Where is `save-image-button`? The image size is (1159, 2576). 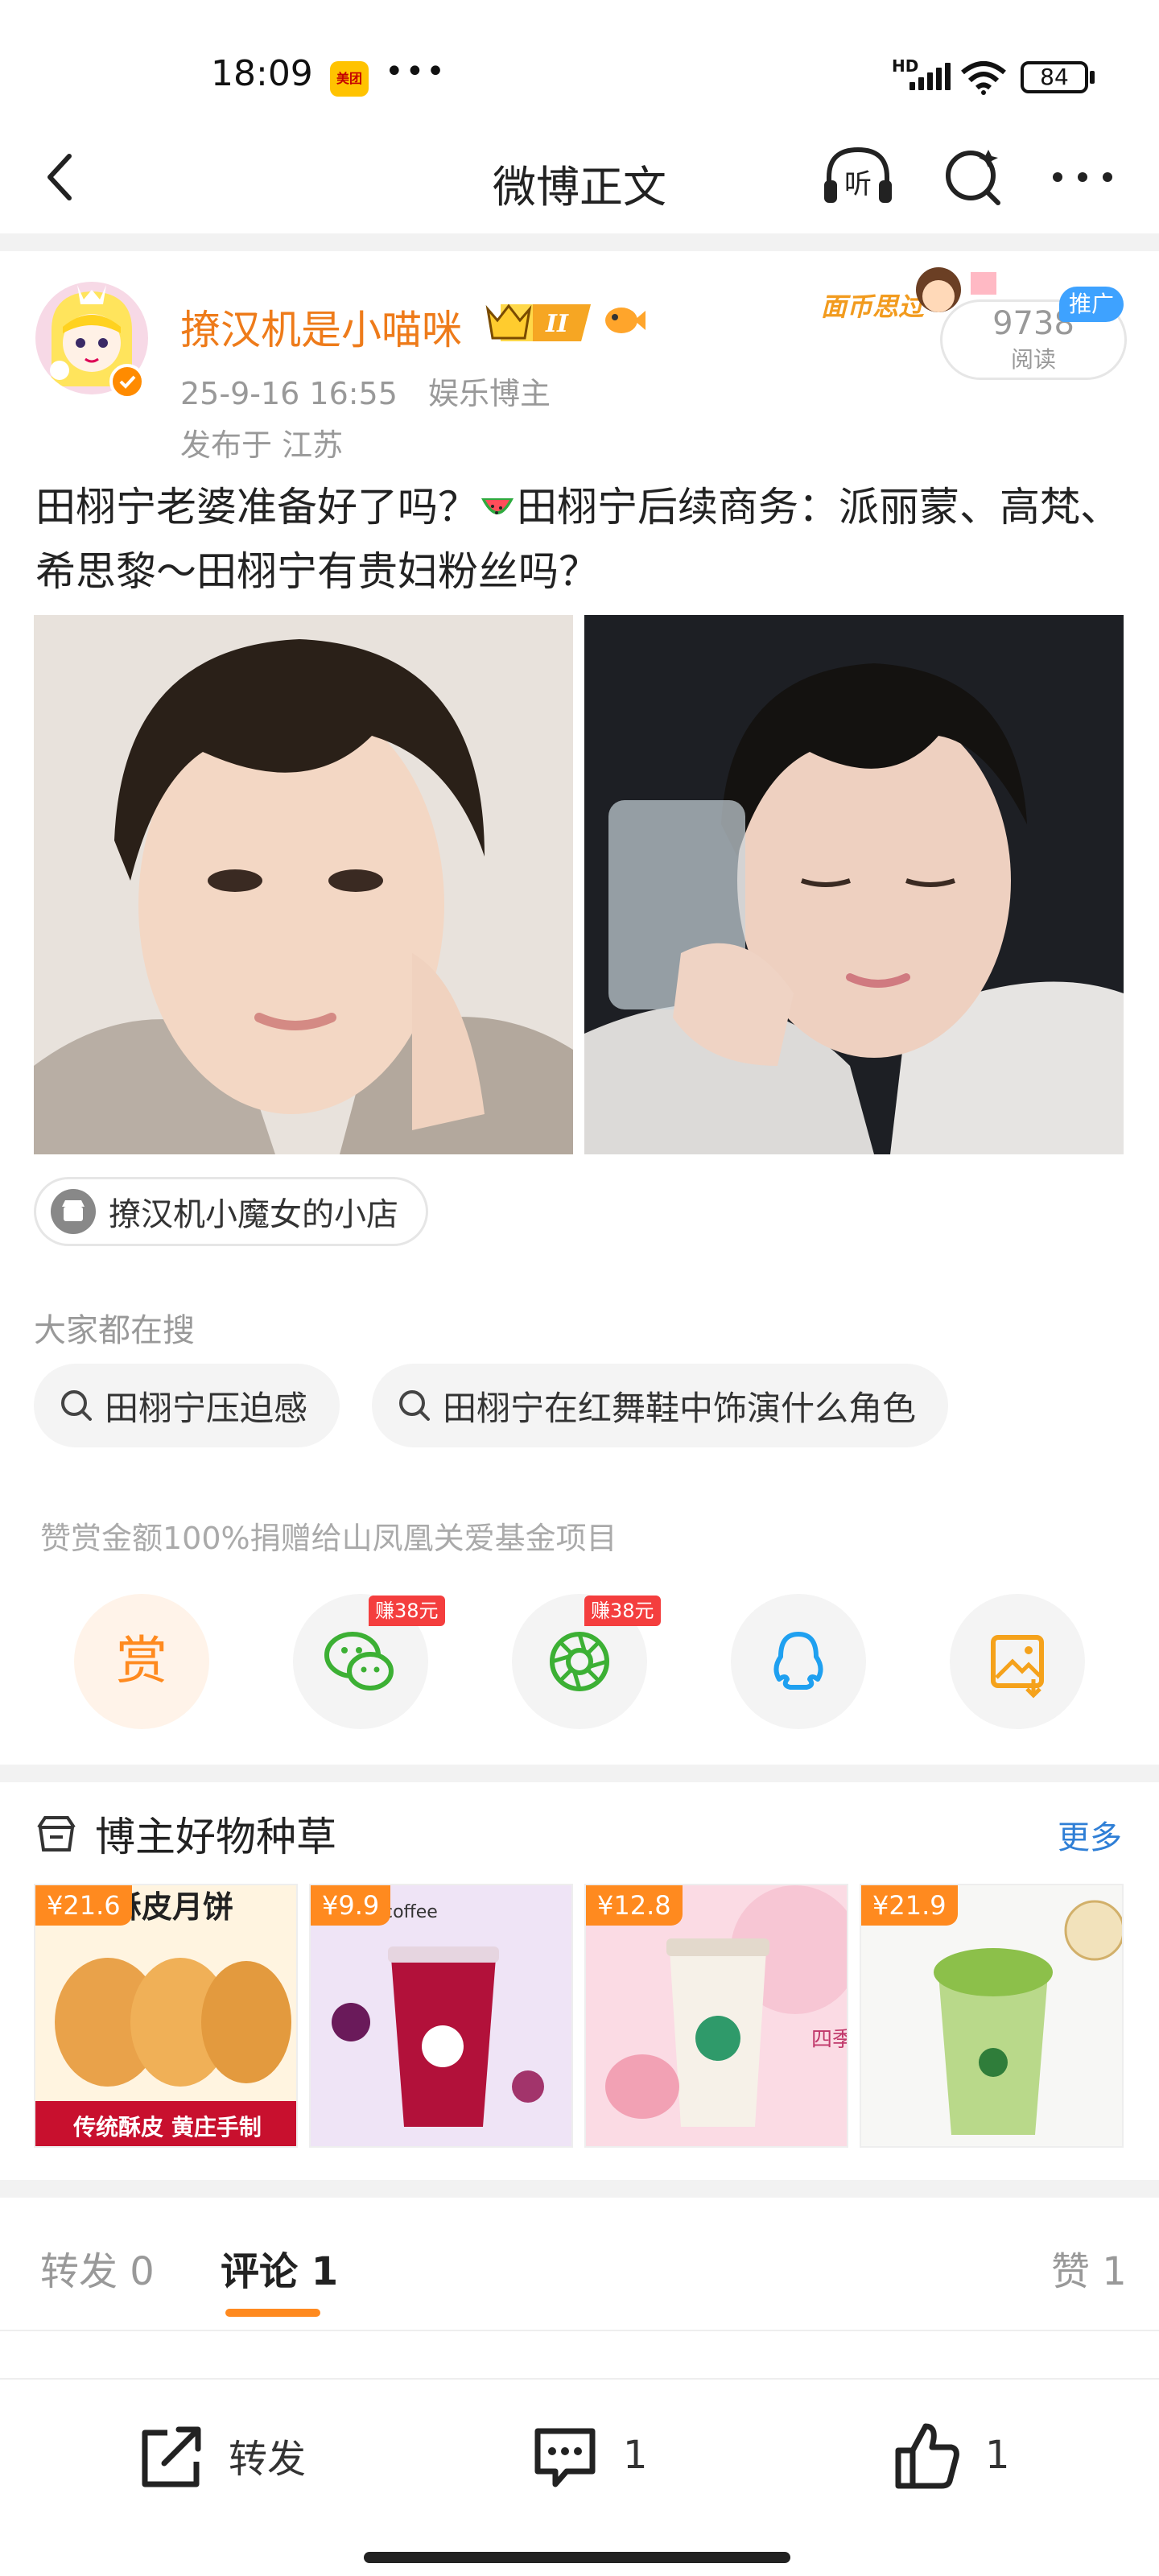
save-image-button is located at coordinates (1017, 1661).